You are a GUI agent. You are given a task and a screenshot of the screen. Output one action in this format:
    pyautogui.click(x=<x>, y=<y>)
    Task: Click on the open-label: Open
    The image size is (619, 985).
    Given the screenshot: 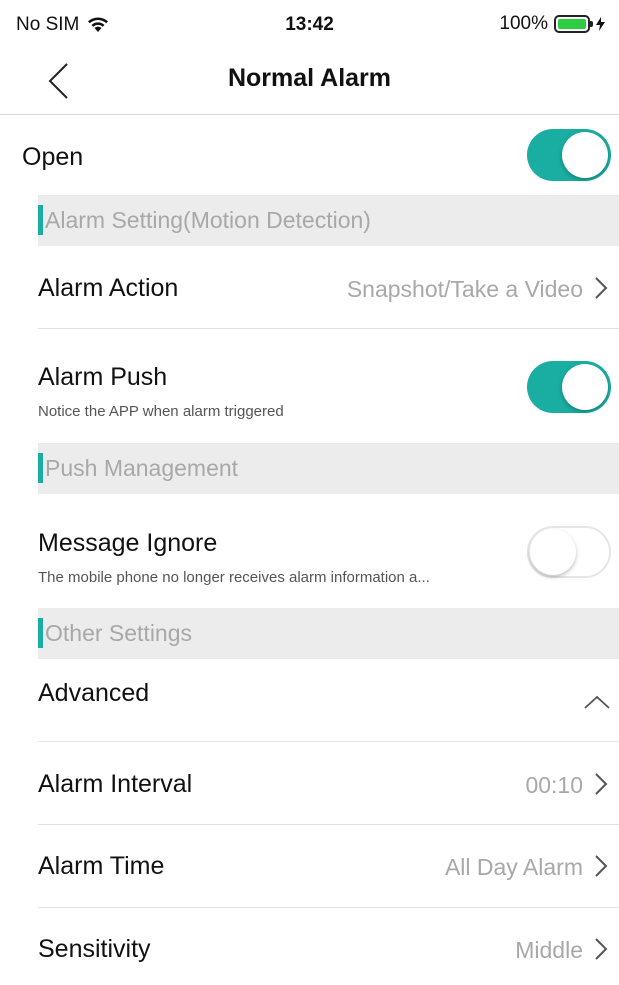 What is the action you would take?
    pyautogui.click(x=53, y=157)
    